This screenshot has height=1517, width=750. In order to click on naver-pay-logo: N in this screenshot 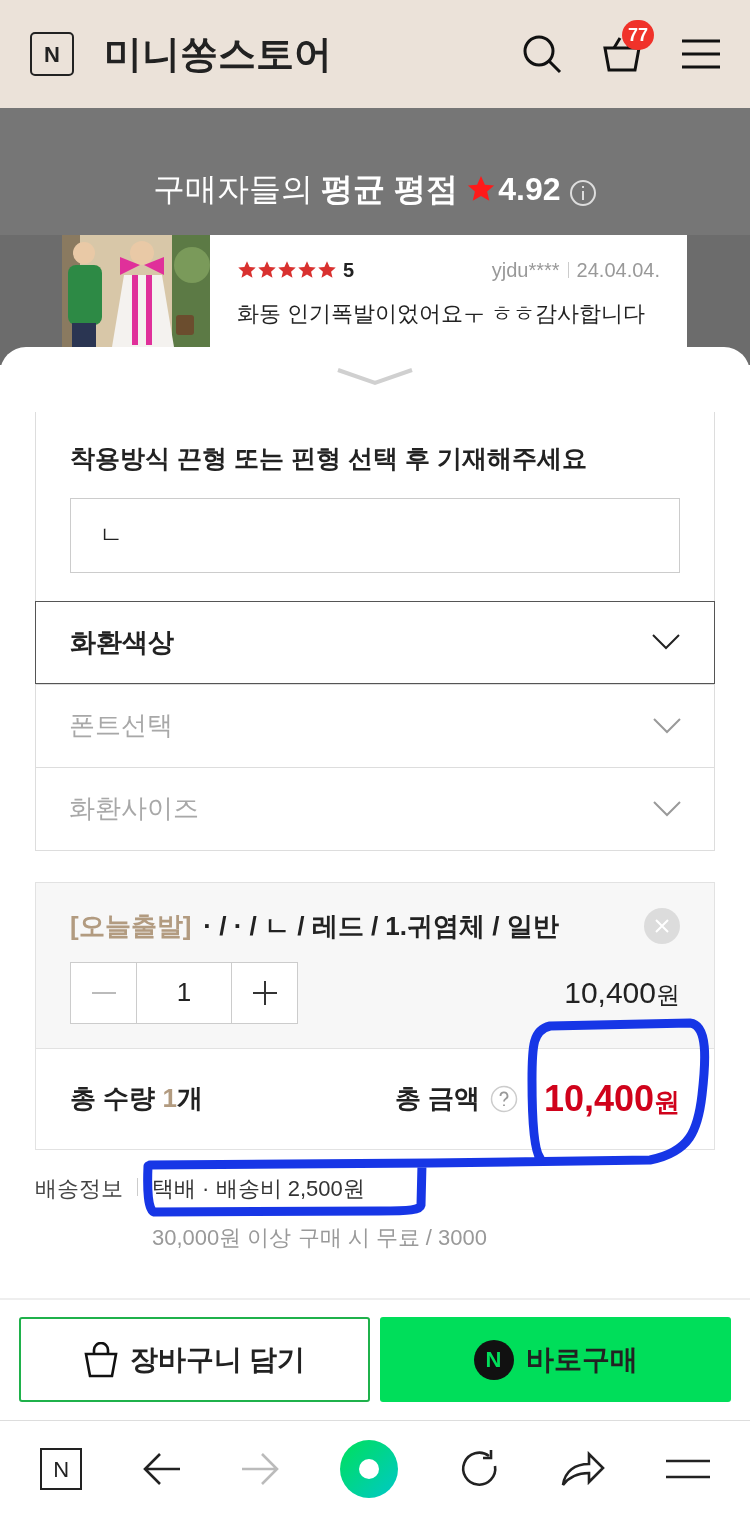, I will do `click(493, 1359)`.